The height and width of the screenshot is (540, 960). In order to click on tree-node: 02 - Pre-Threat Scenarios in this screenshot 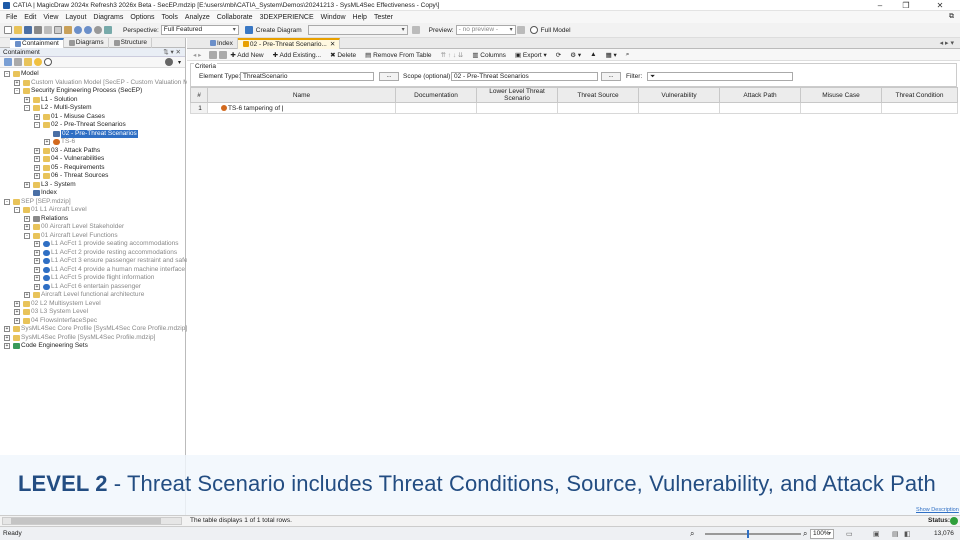, I will do `click(91, 133)`.